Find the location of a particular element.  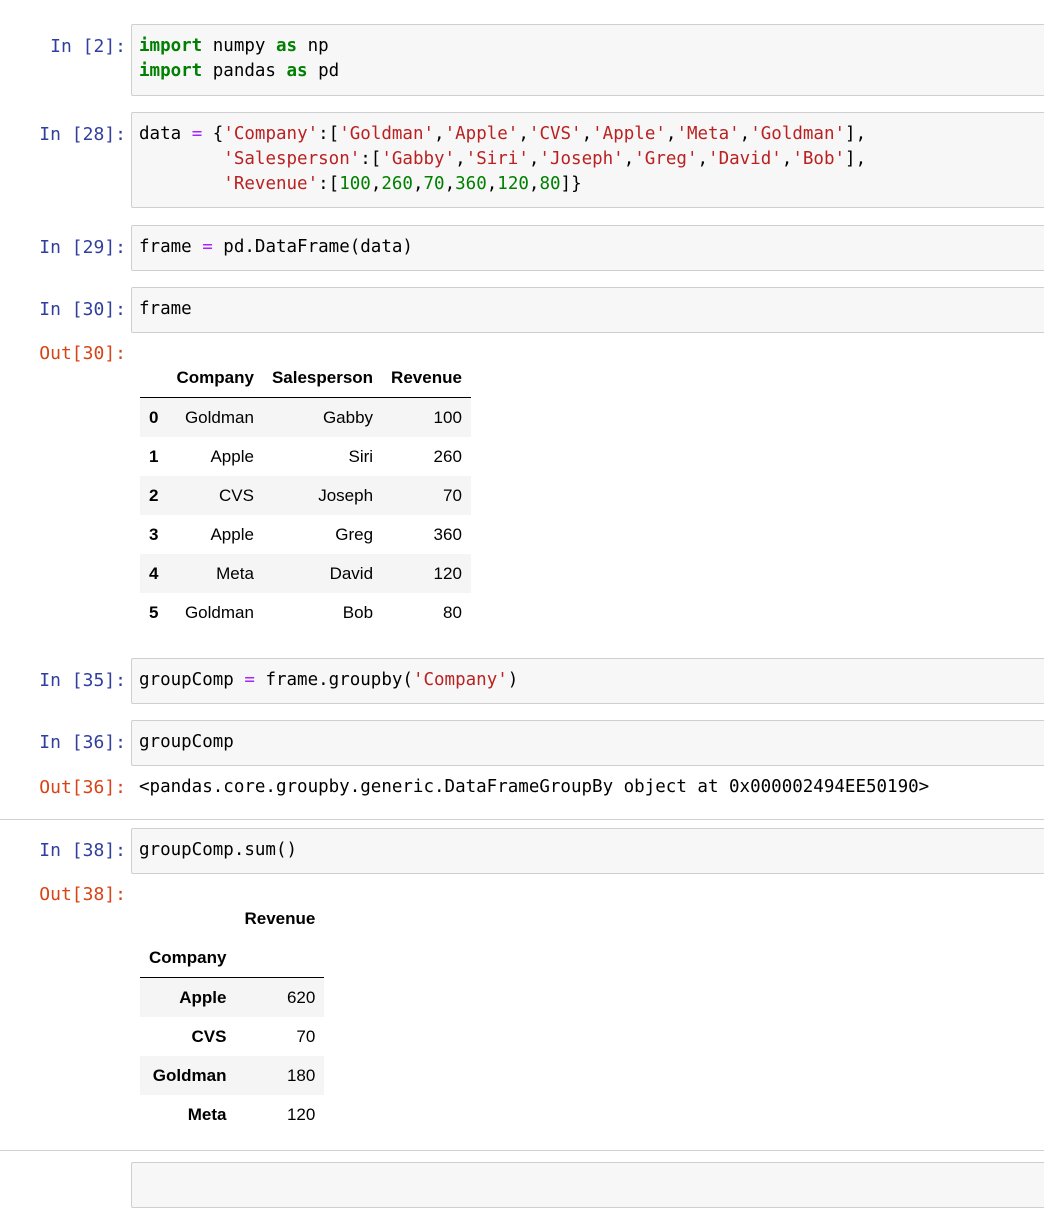

code-text: numpy is located at coordinates (239, 46).